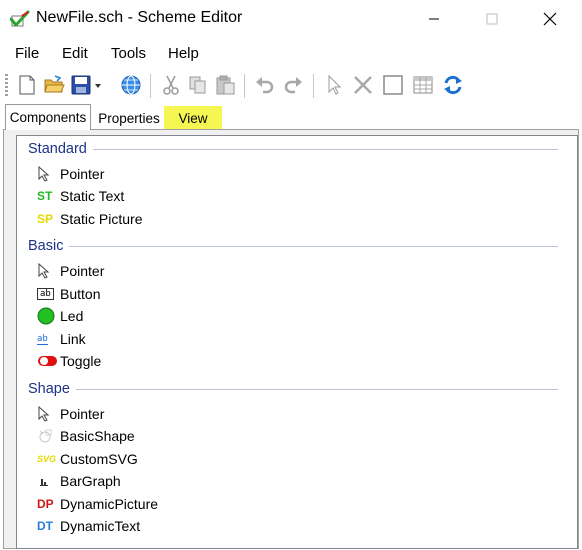 The image size is (582, 550). What do you see at coordinates (198, 85) in the screenshot?
I see `copy-icon` at bounding box center [198, 85].